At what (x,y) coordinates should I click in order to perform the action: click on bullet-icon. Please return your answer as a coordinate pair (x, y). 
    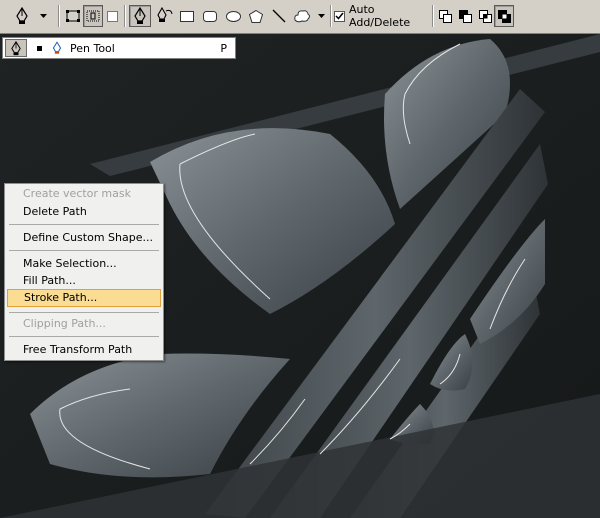
    Looking at the image, I should click on (39, 48).